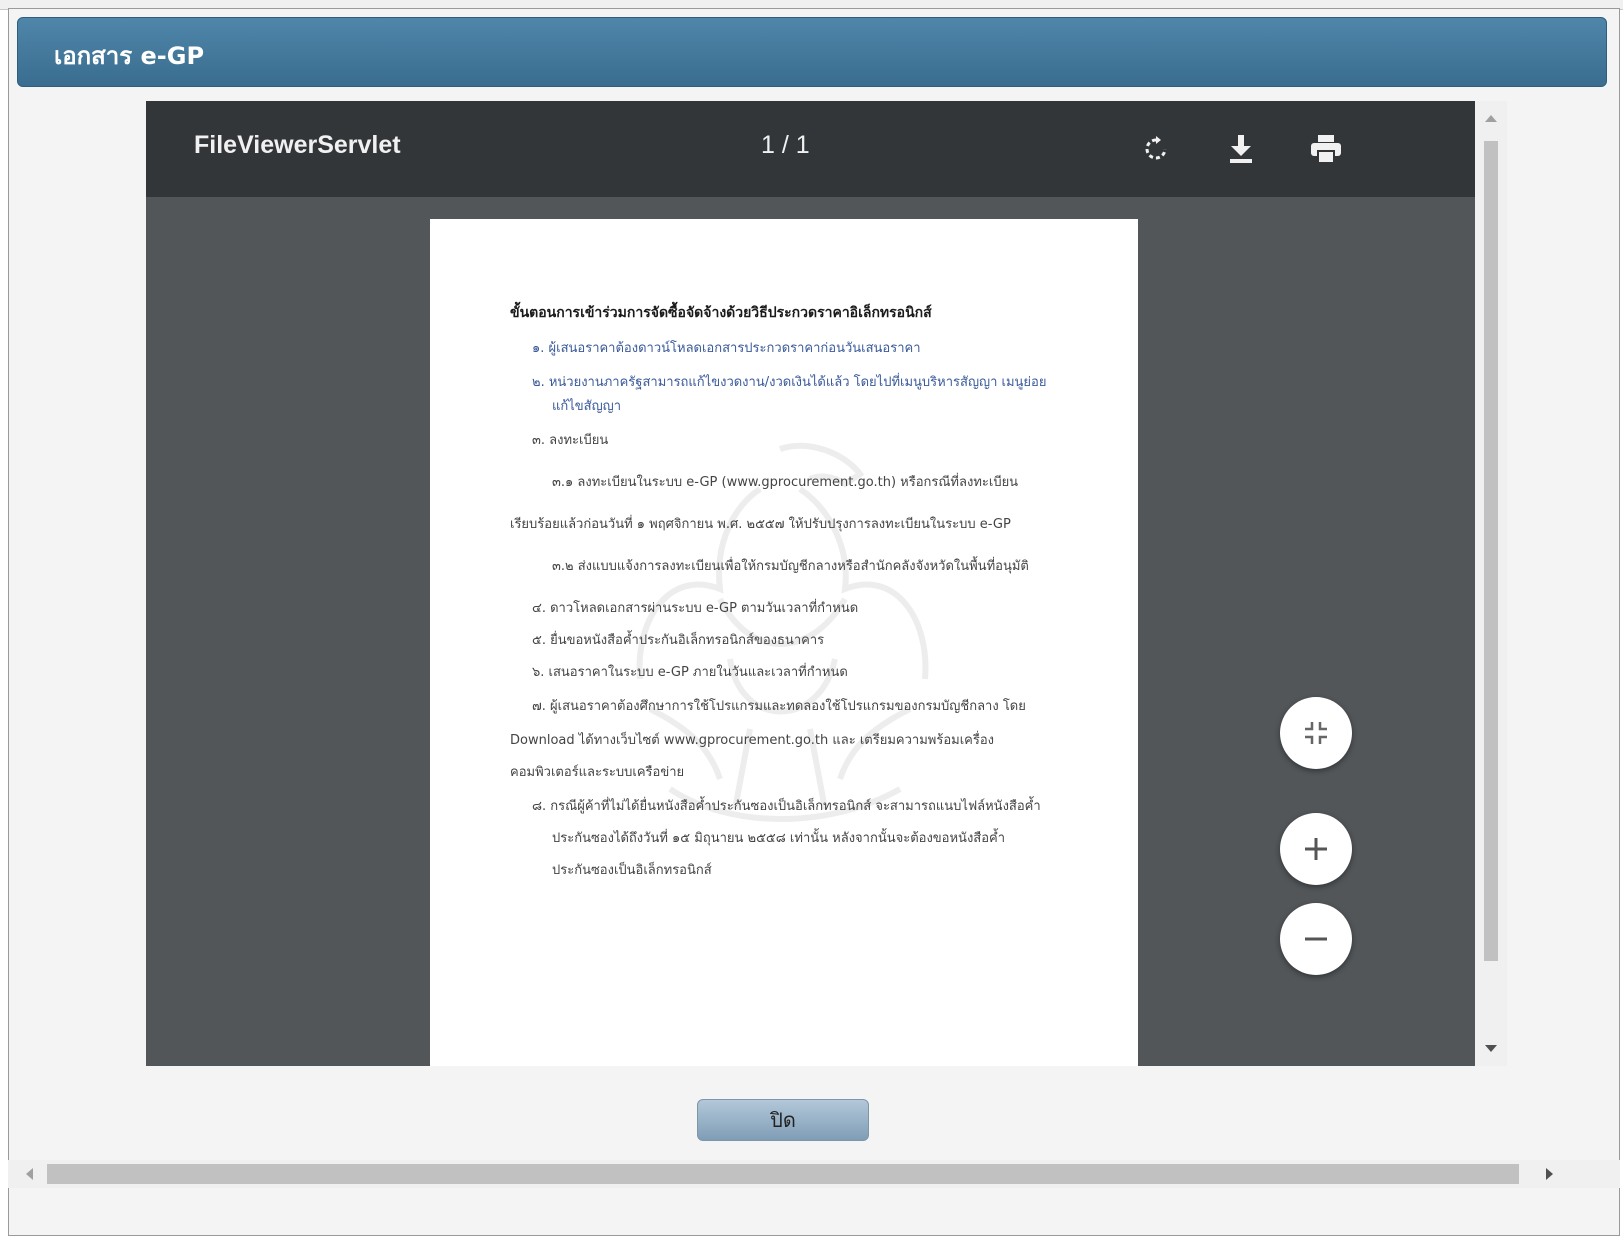 Image resolution: width=1623 pixels, height=1238 pixels. What do you see at coordinates (1241, 149) in the screenshot?
I see `download-icon` at bounding box center [1241, 149].